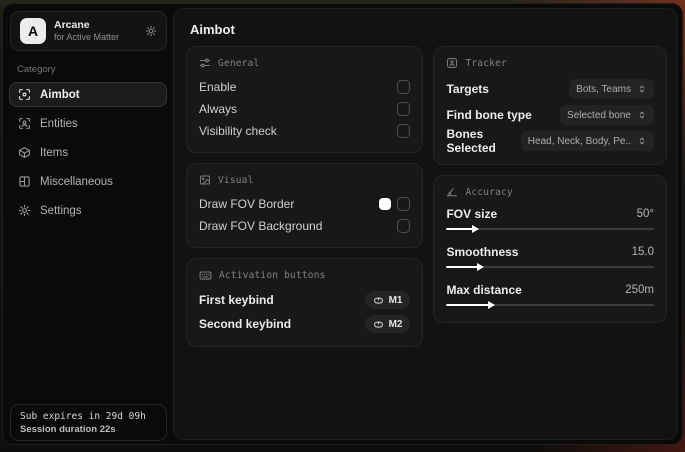  I want to click on page-title: Aimbot, so click(212, 29).